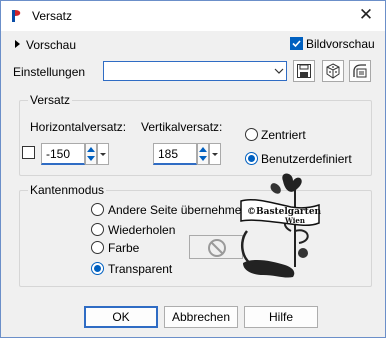  Describe the element at coordinates (283, 135) in the screenshot. I see `zentriert-label: Zentriert` at that location.